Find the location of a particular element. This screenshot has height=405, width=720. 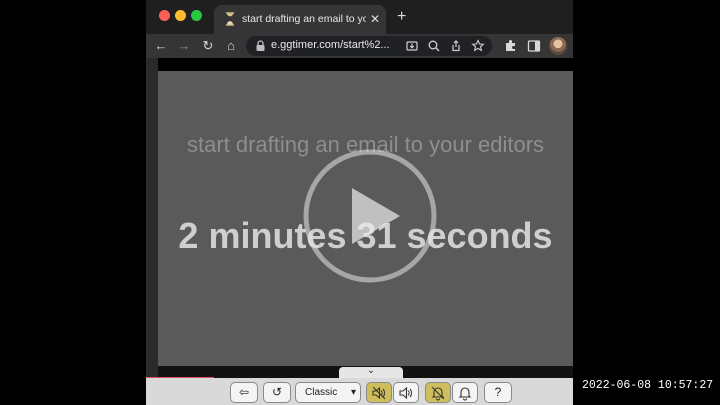

page-side-strip is located at coordinates (152, 218).